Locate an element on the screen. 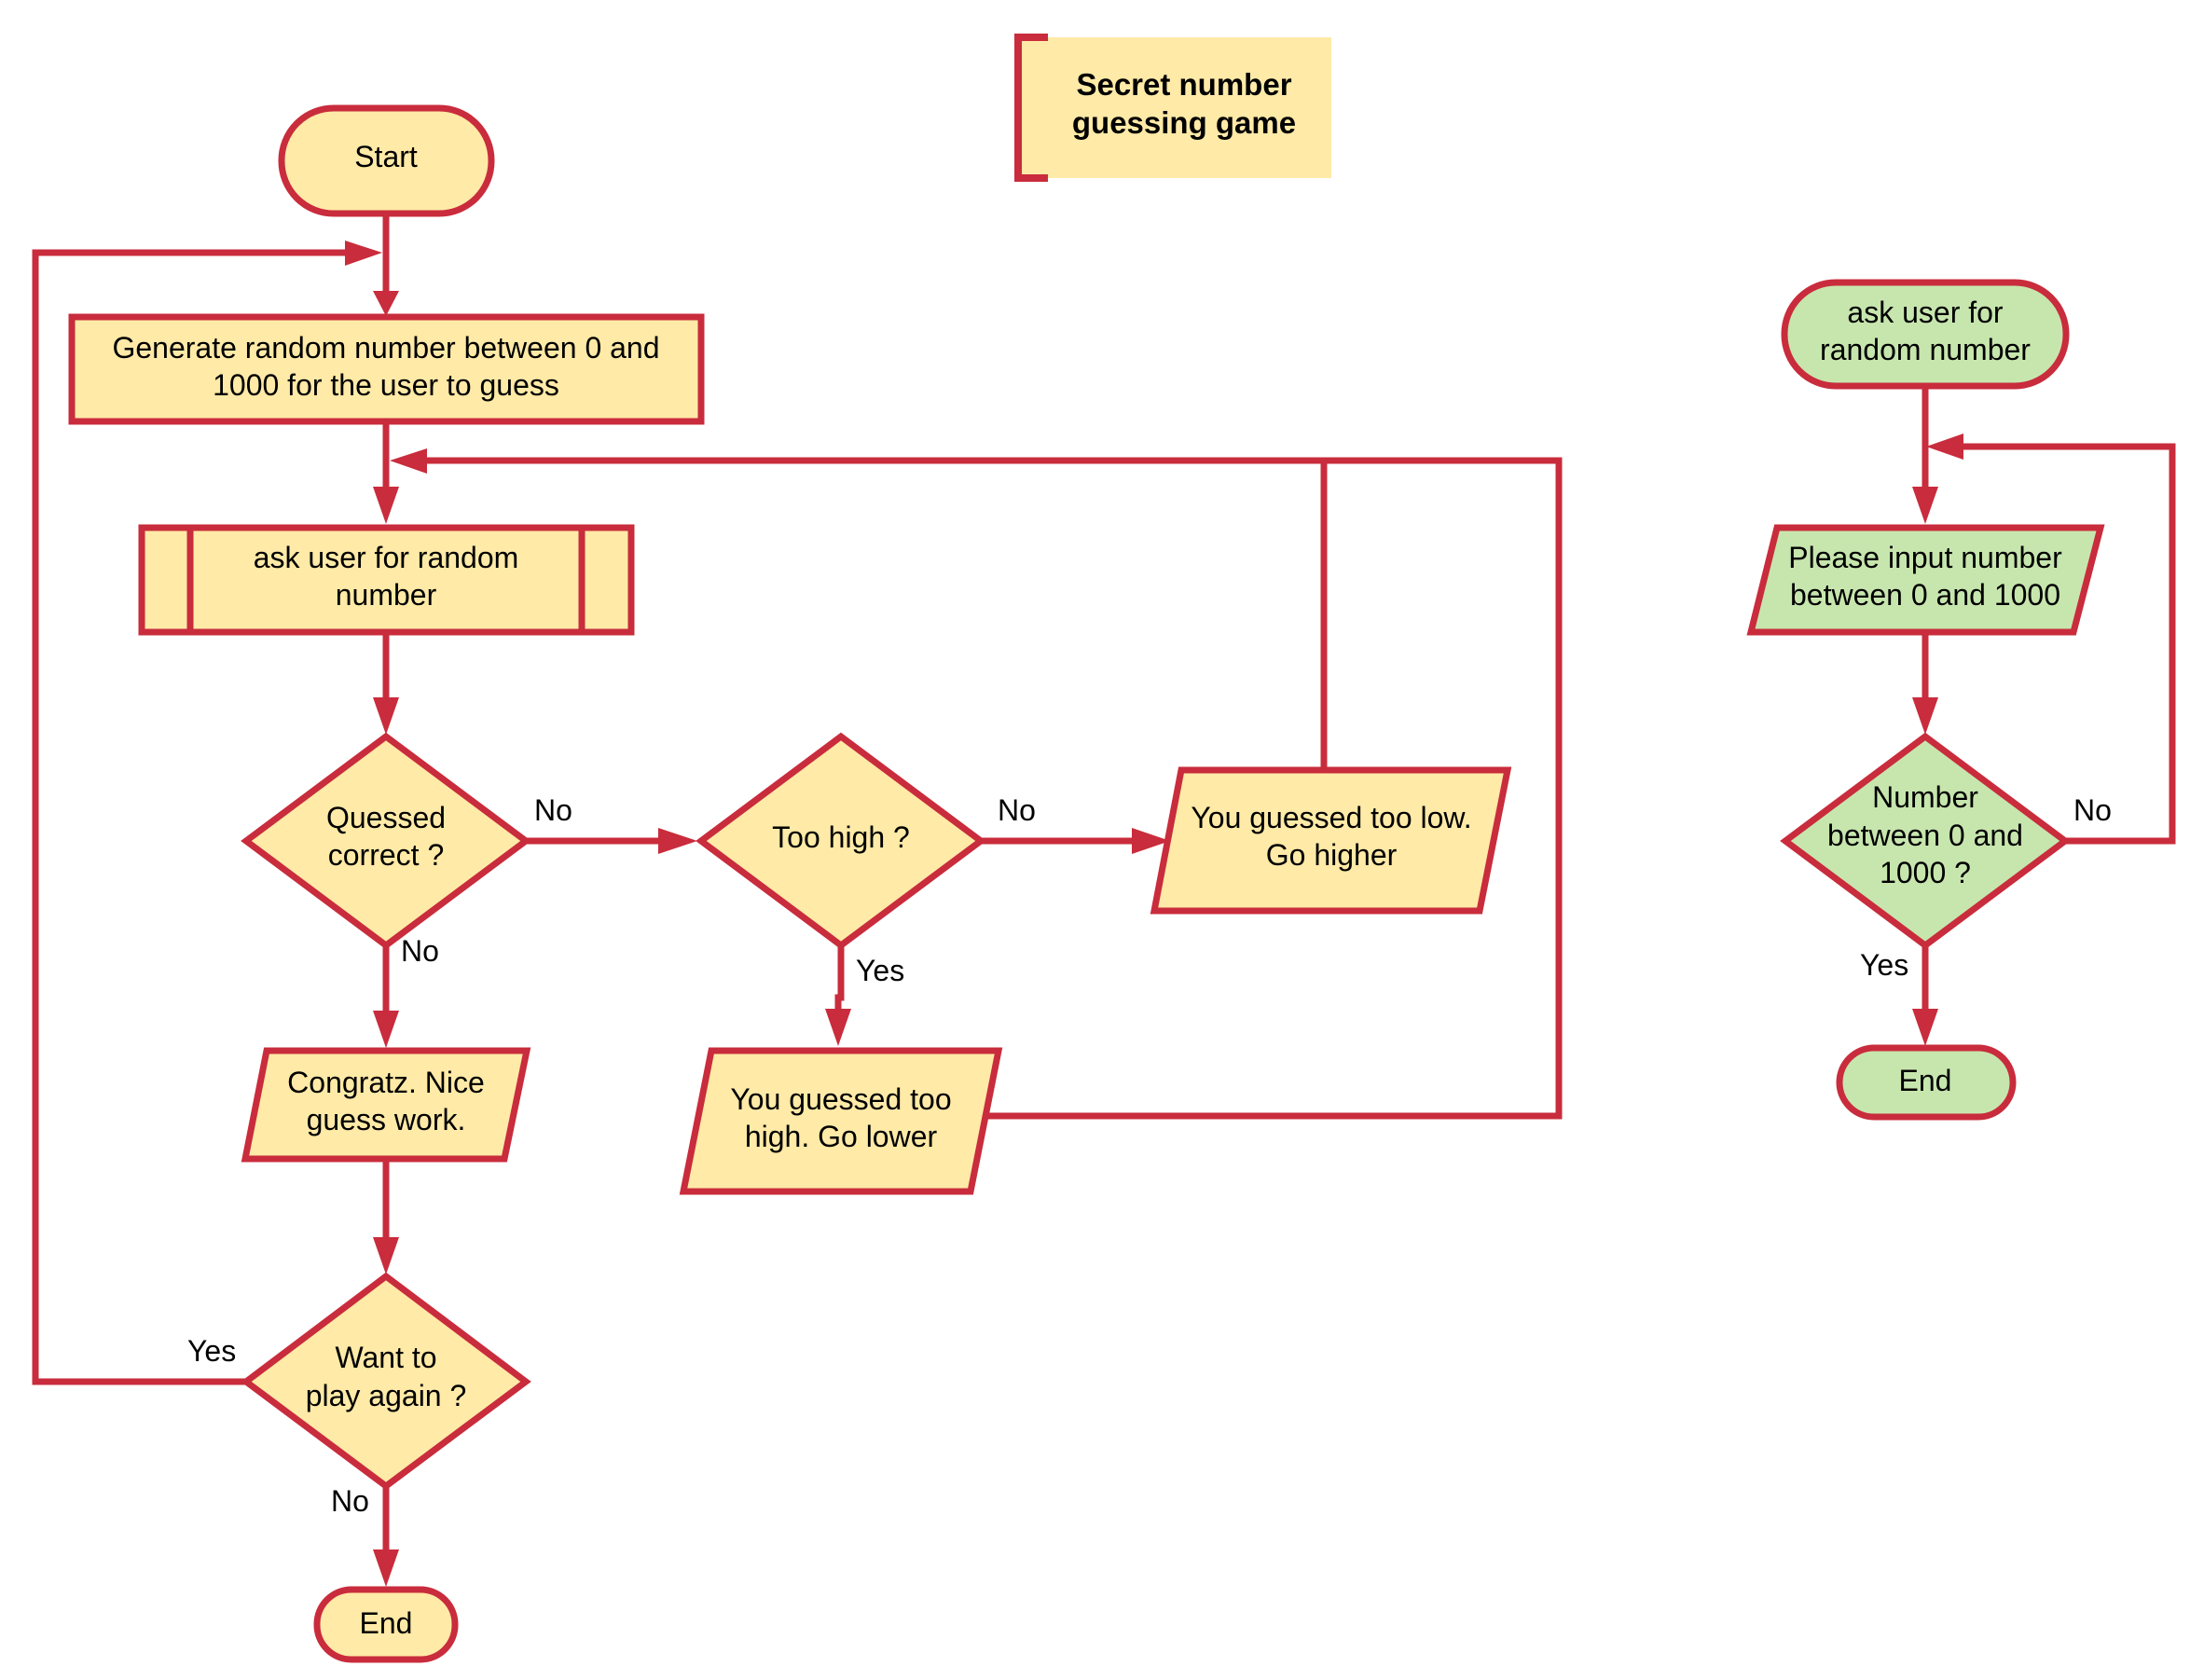  decision-too-high-node: Too high ? is located at coordinates (841, 841).